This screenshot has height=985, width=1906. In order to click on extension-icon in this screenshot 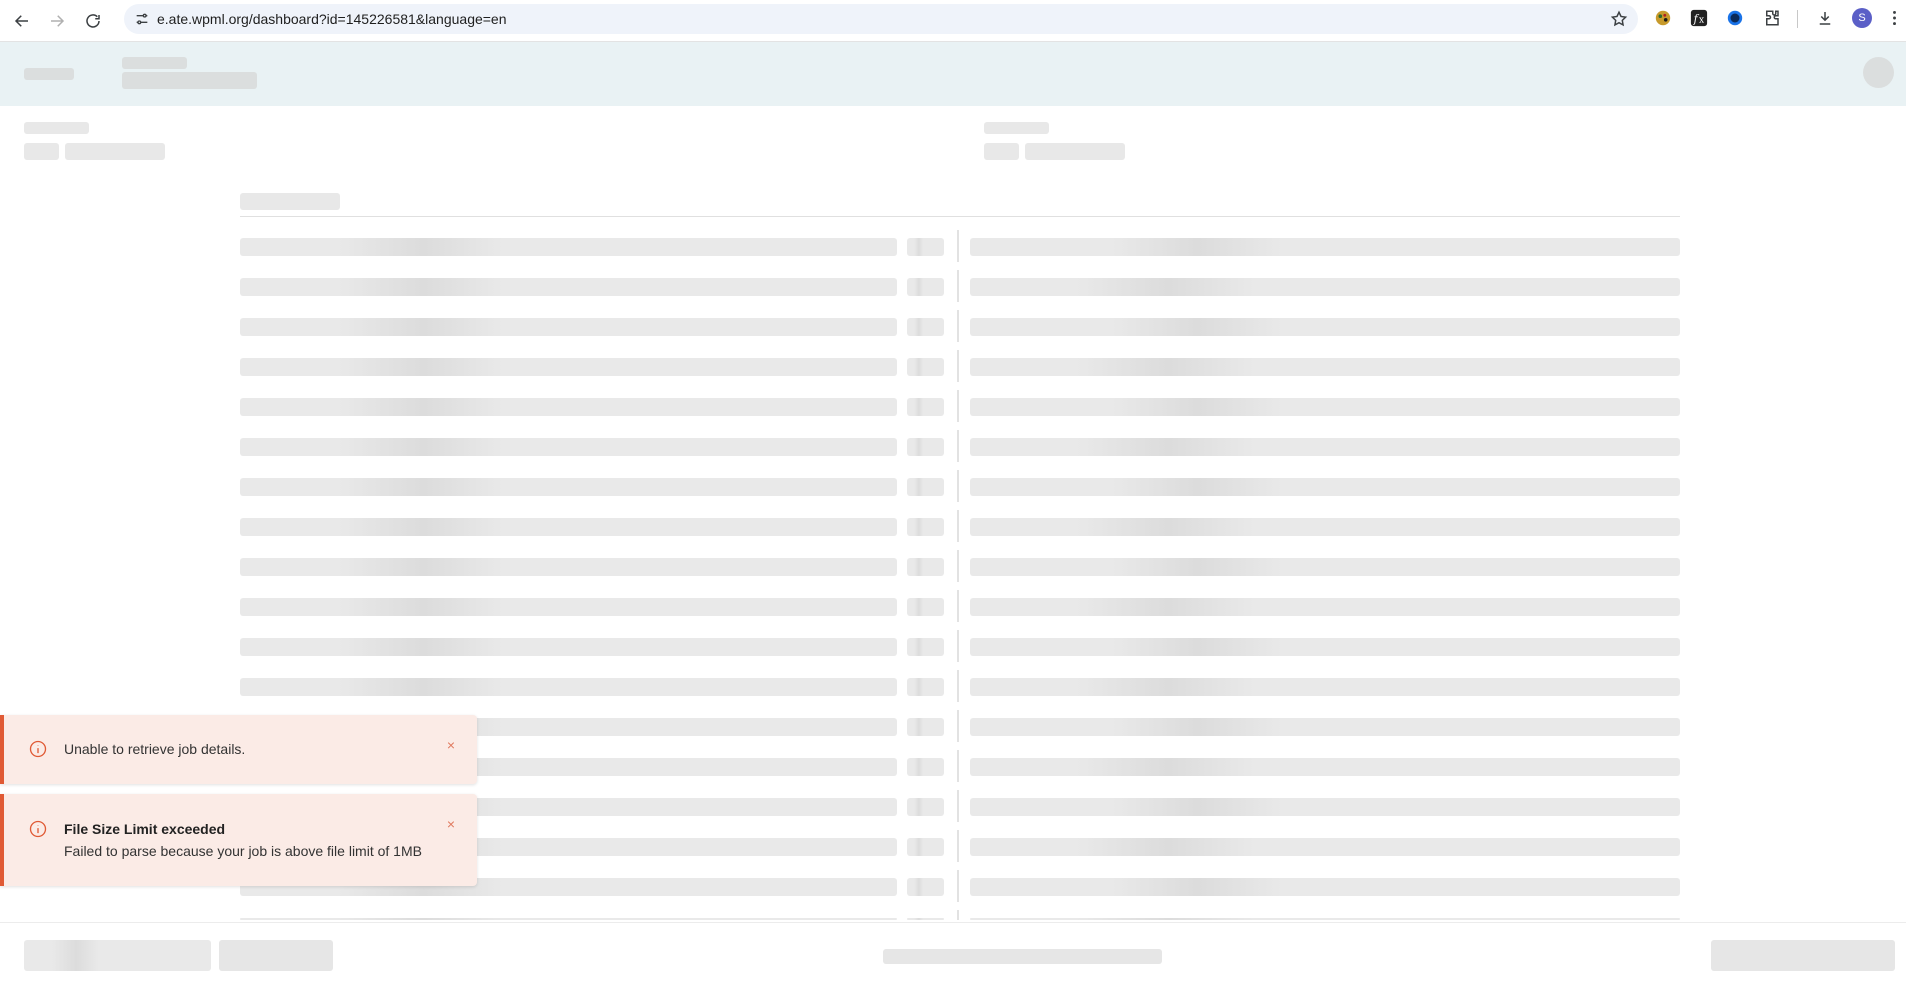, I will do `click(1772, 18)`.